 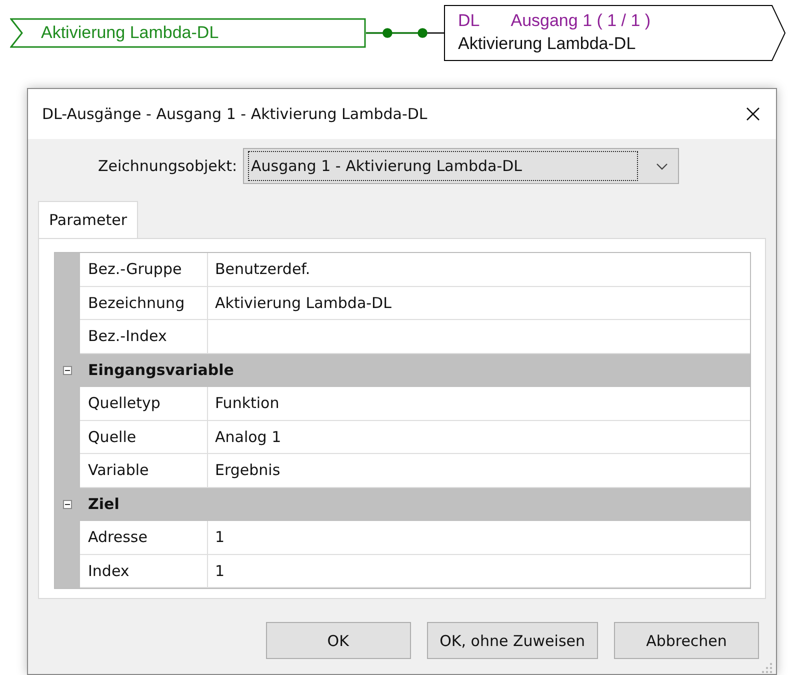 I want to click on block-title: Ausgang 1 ( 1 / 1 ), so click(x=580, y=21).